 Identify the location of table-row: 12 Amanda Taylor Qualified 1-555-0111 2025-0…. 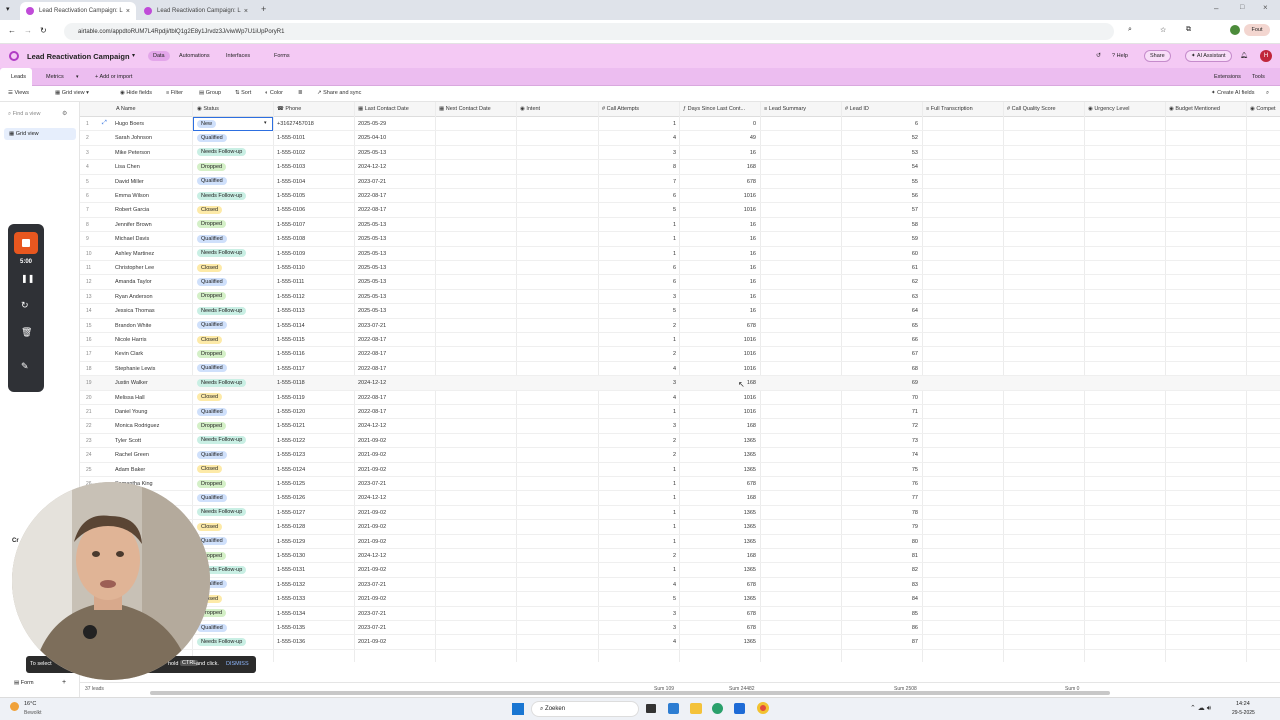
(680, 282).